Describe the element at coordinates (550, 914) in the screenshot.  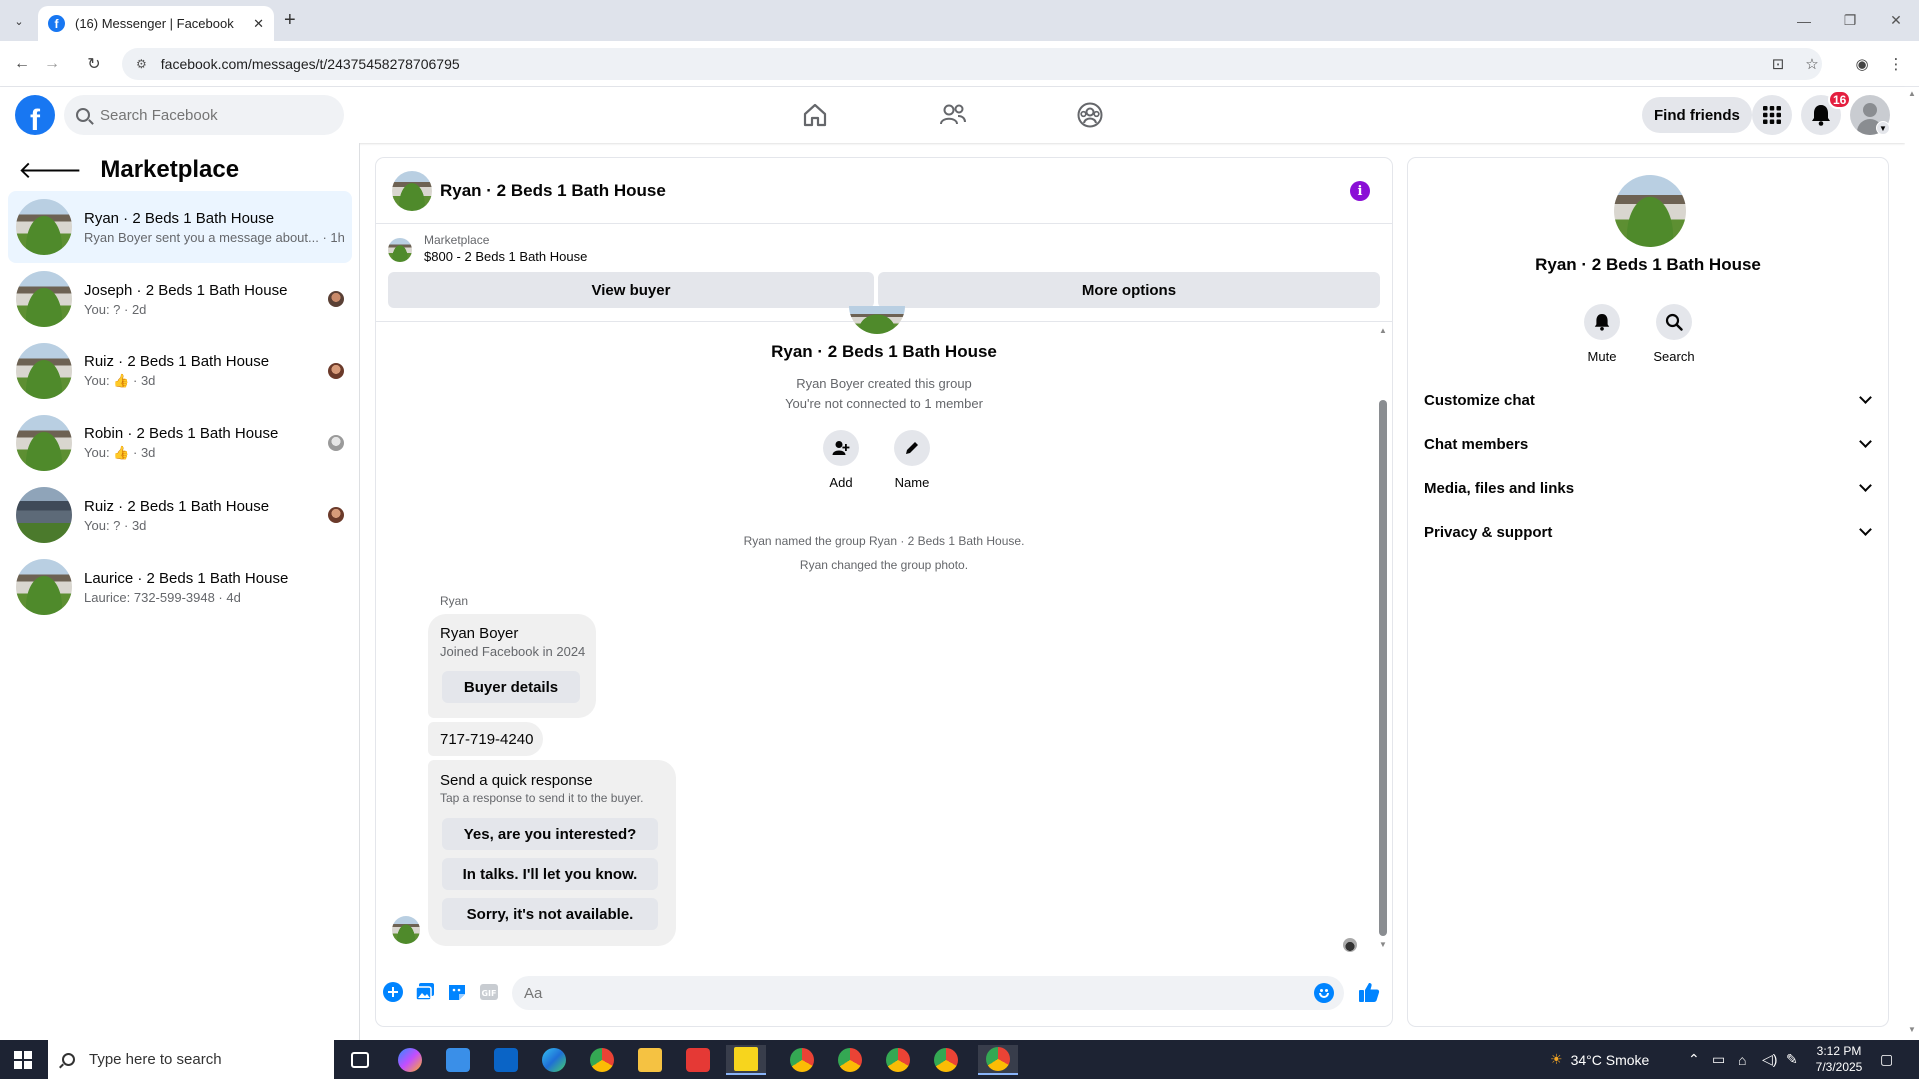
I see `quick-response-button: Sorry, it's not available.` at that location.